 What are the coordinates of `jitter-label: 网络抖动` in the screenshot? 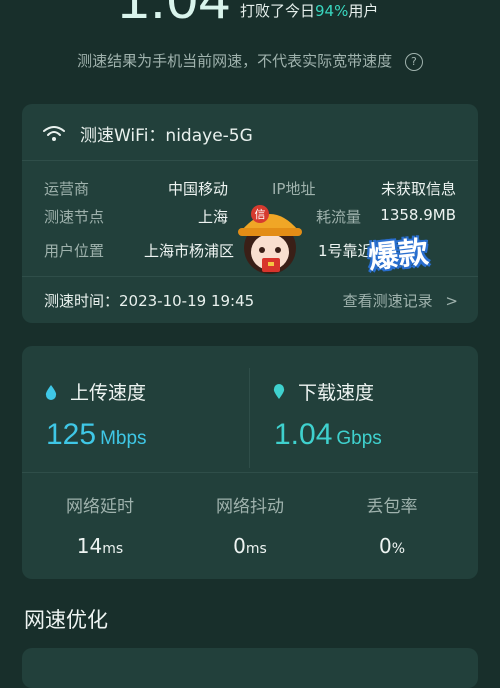 It's located at (250, 507).